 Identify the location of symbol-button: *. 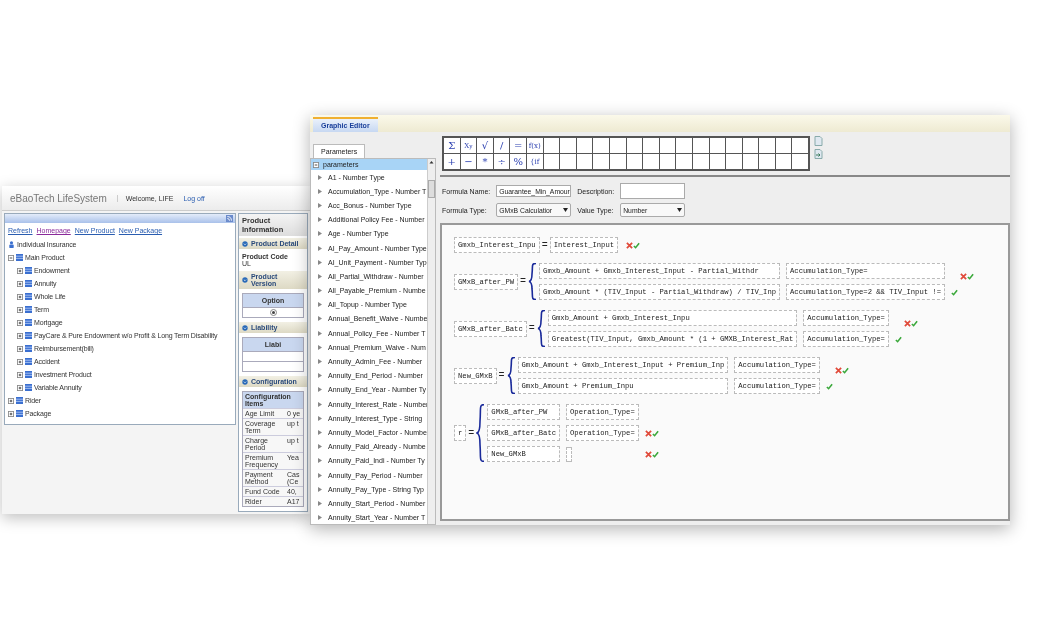
(485, 161).